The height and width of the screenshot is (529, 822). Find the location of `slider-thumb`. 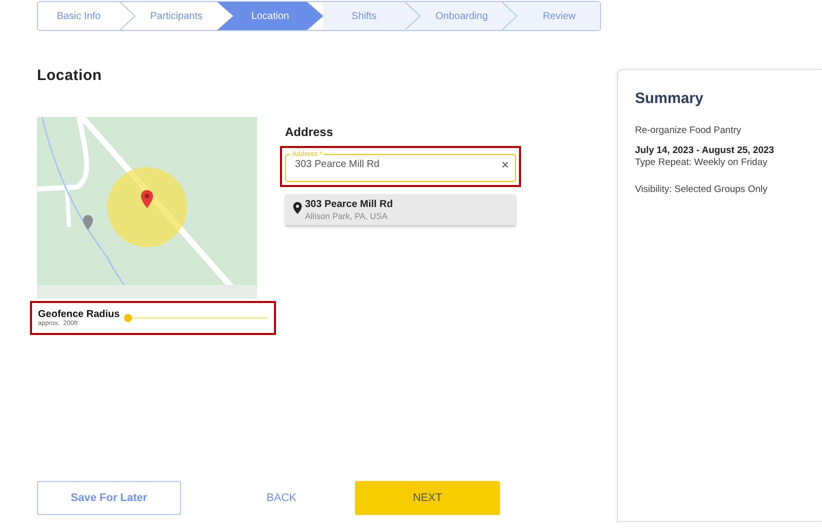

slider-thumb is located at coordinates (128, 318).